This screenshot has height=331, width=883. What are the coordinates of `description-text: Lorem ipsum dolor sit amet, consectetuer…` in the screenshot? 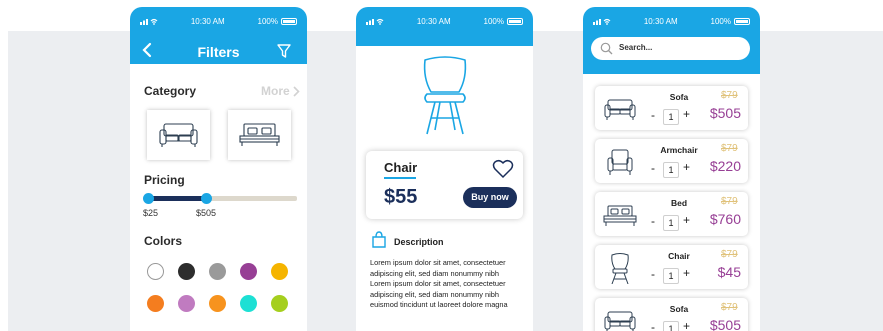 It's located at (450, 284).